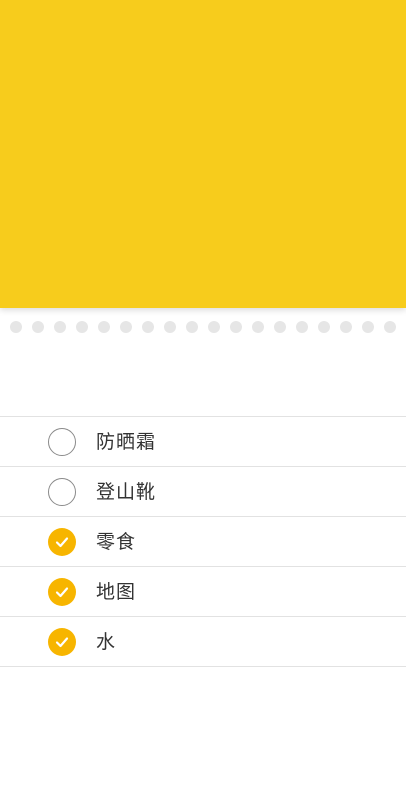  What do you see at coordinates (126, 492) in the screenshot?
I see `item-label: 登山靴` at bounding box center [126, 492].